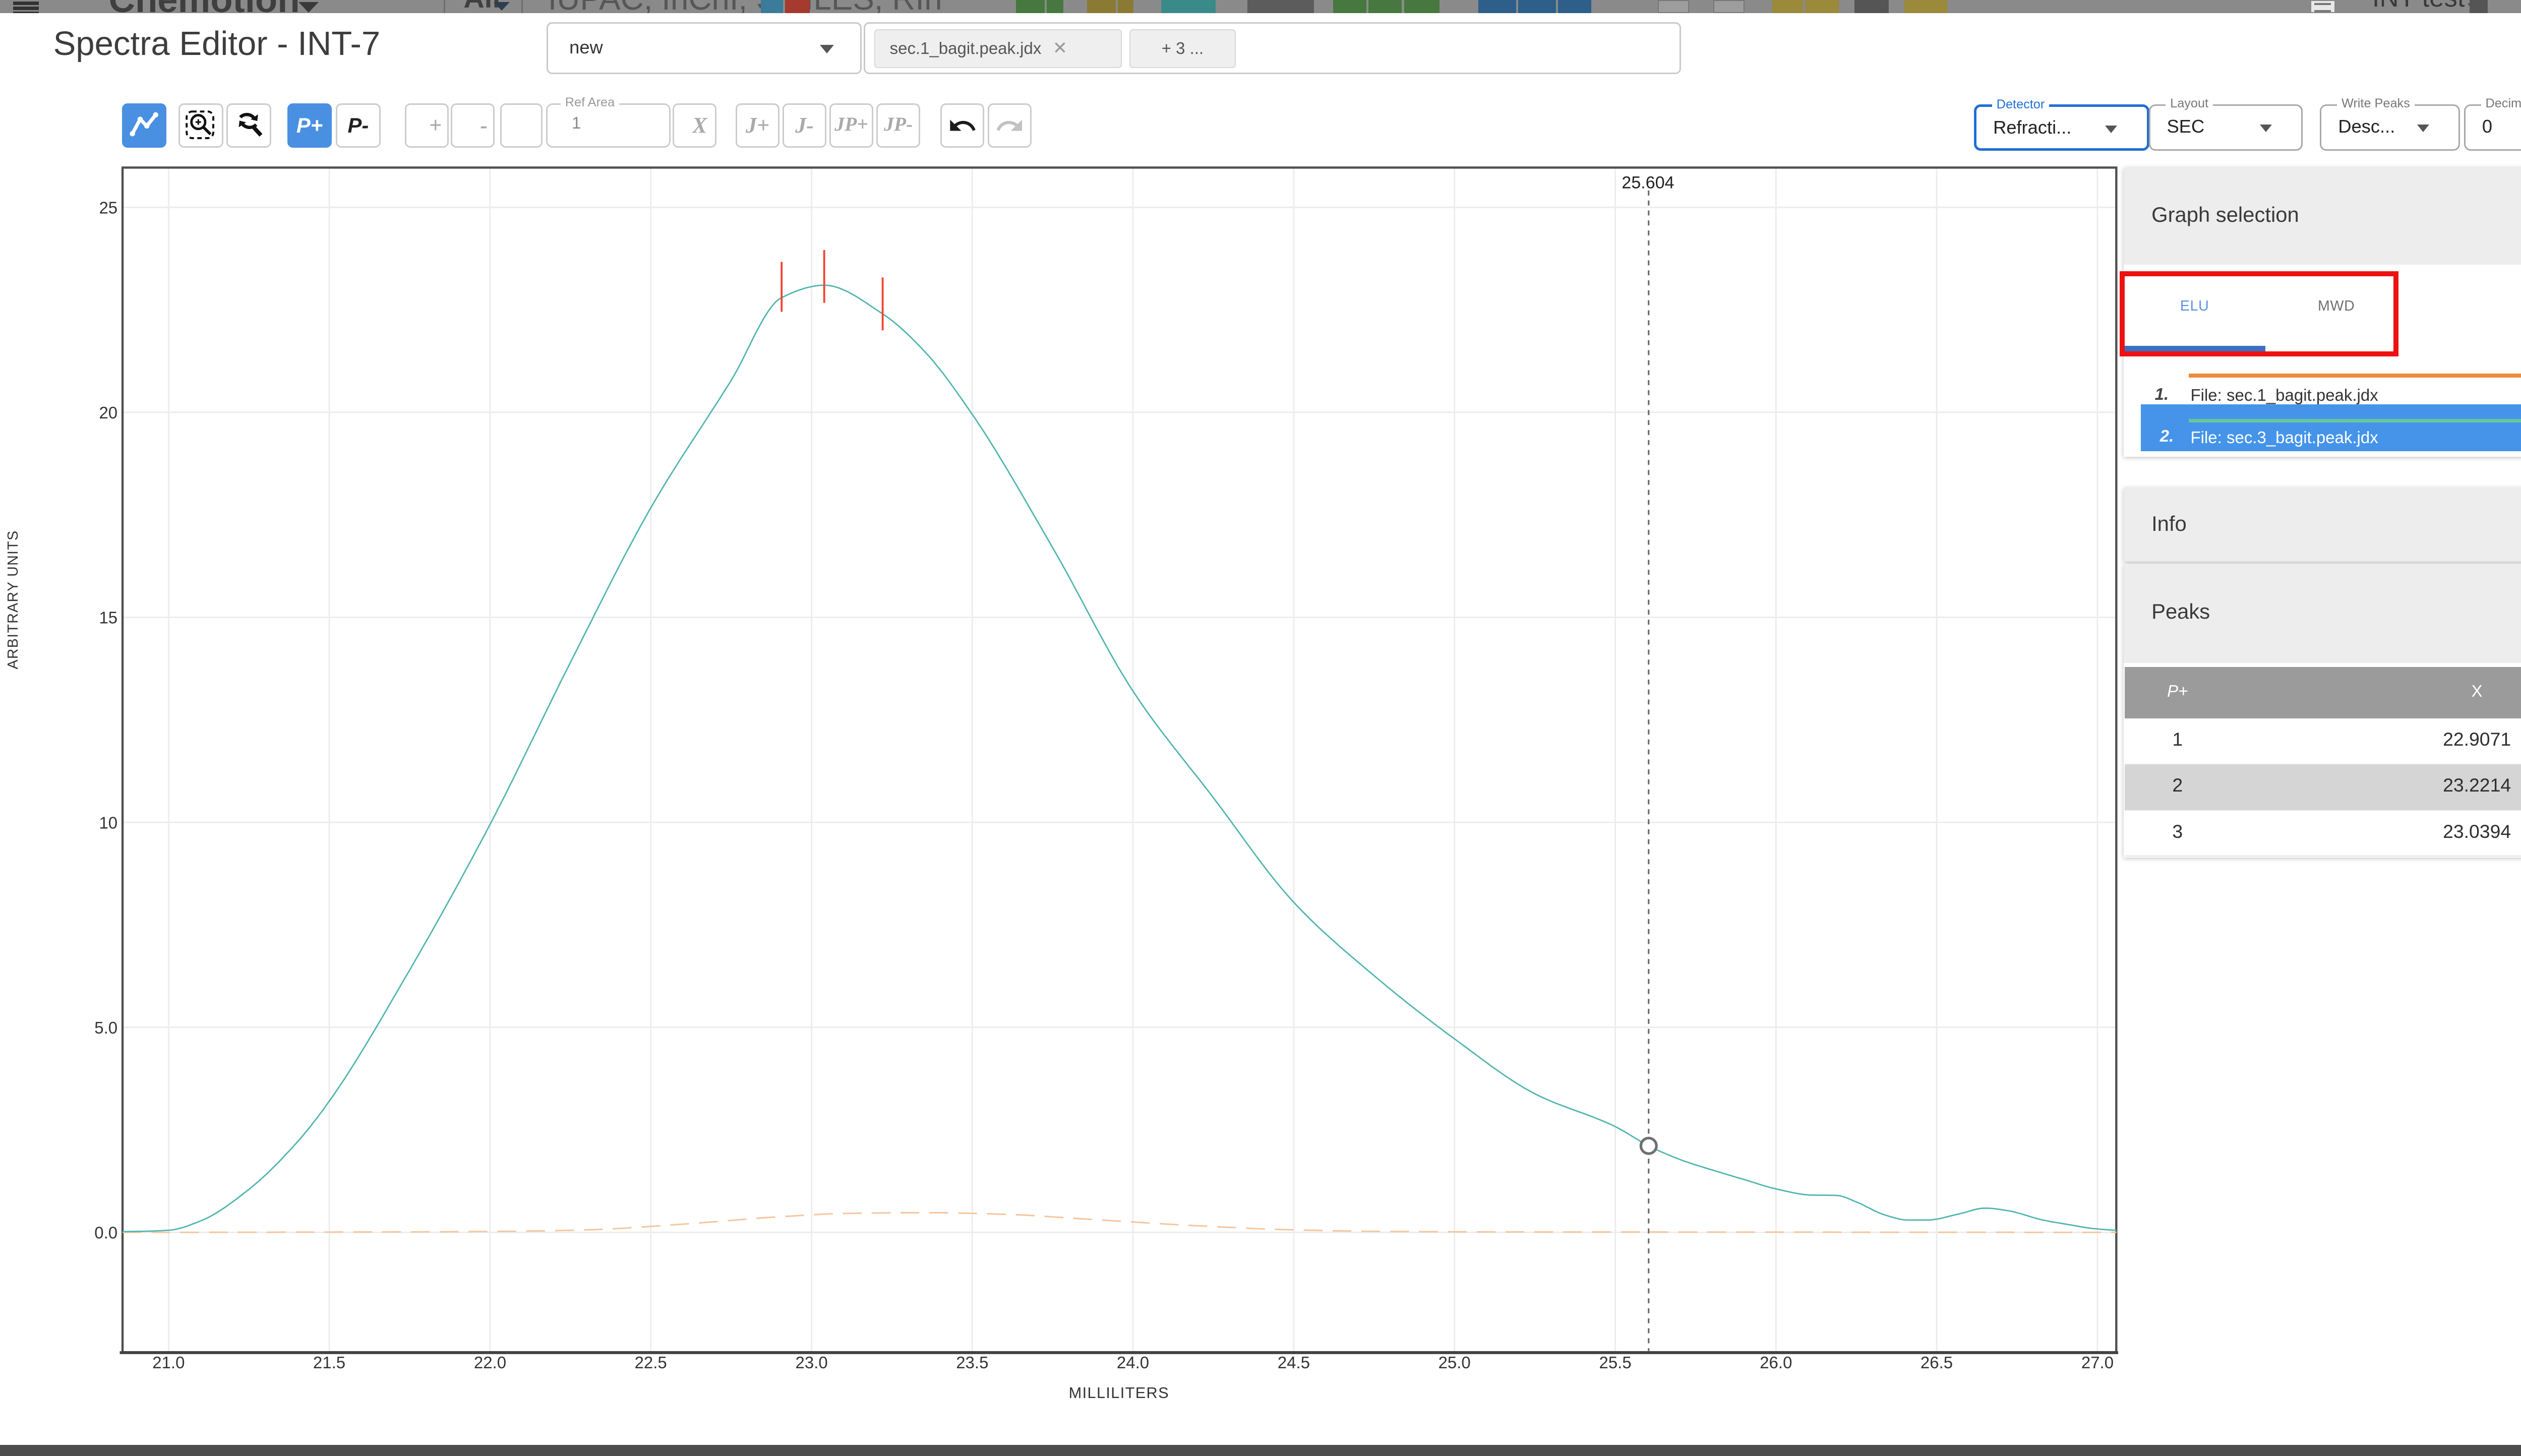 This screenshot has width=2521, height=1456. What do you see at coordinates (651, 1362) in the screenshot?
I see `svg-text: 22.5` at bounding box center [651, 1362].